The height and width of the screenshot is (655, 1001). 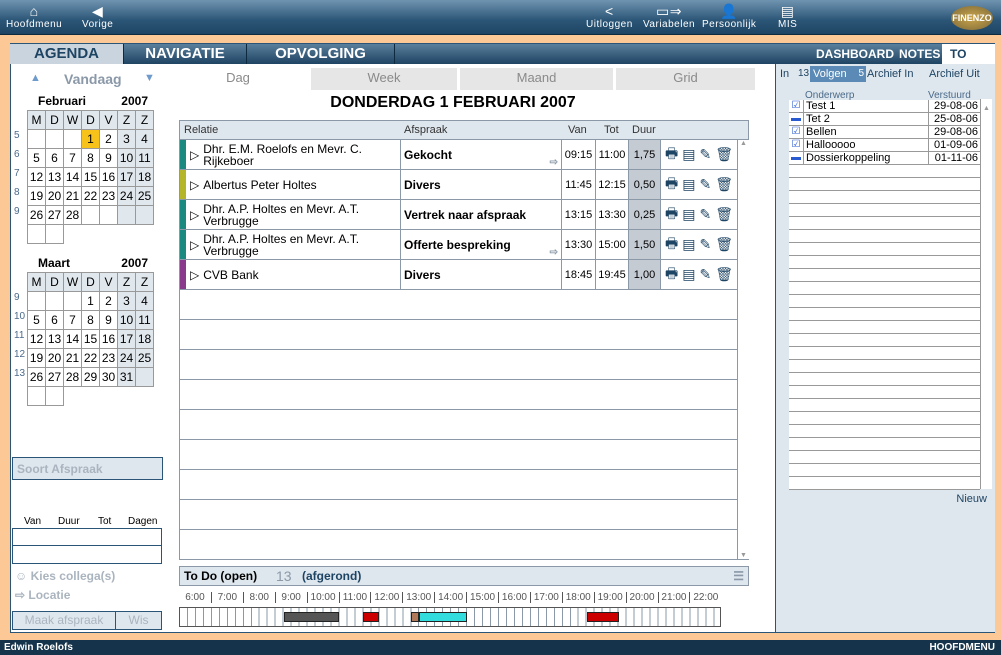 I want to click on tab-archief-uit: Archief Uit, so click(x=954, y=74).